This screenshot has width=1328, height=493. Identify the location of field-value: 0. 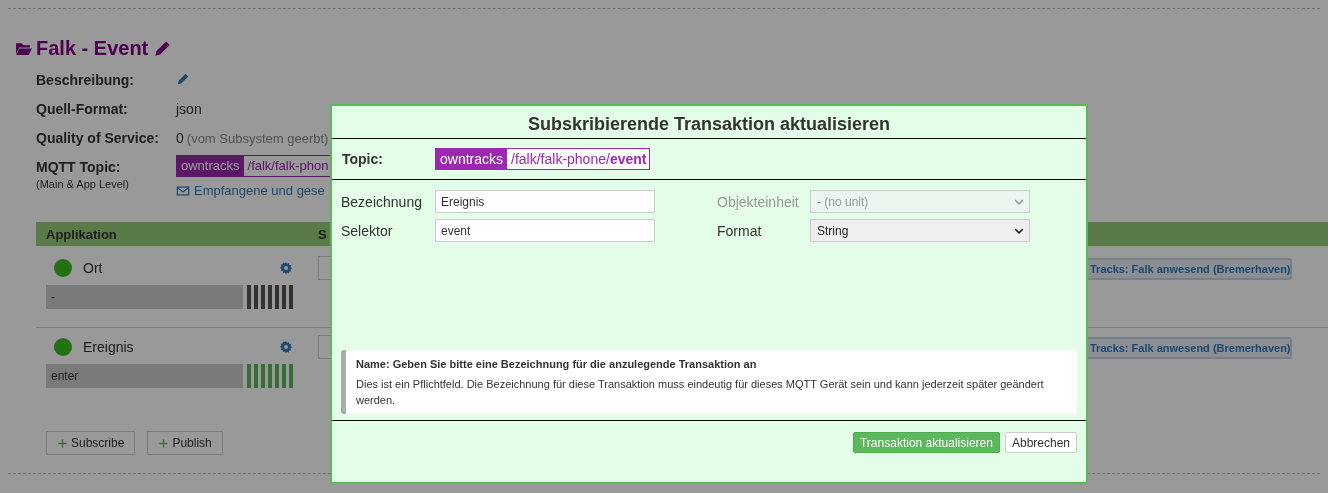
(180, 138).